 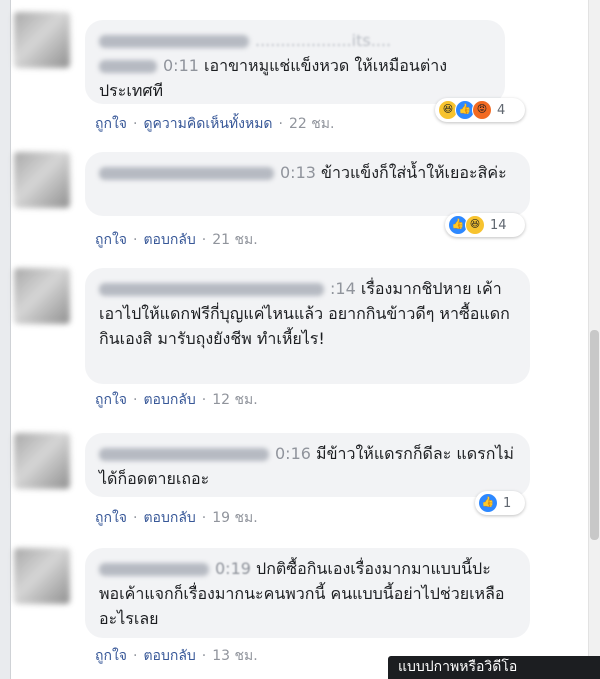 What do you see at coordinates (501, 110) in the screenshot?
I see `reaction-count: 4` at bounding box center [501, 110].